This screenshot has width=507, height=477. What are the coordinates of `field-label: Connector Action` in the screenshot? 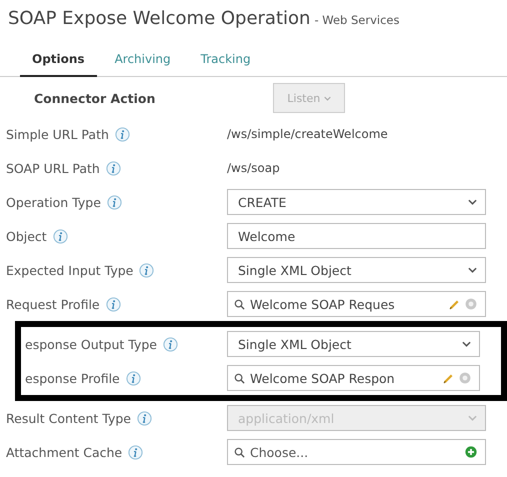 It's located at (95, 98).